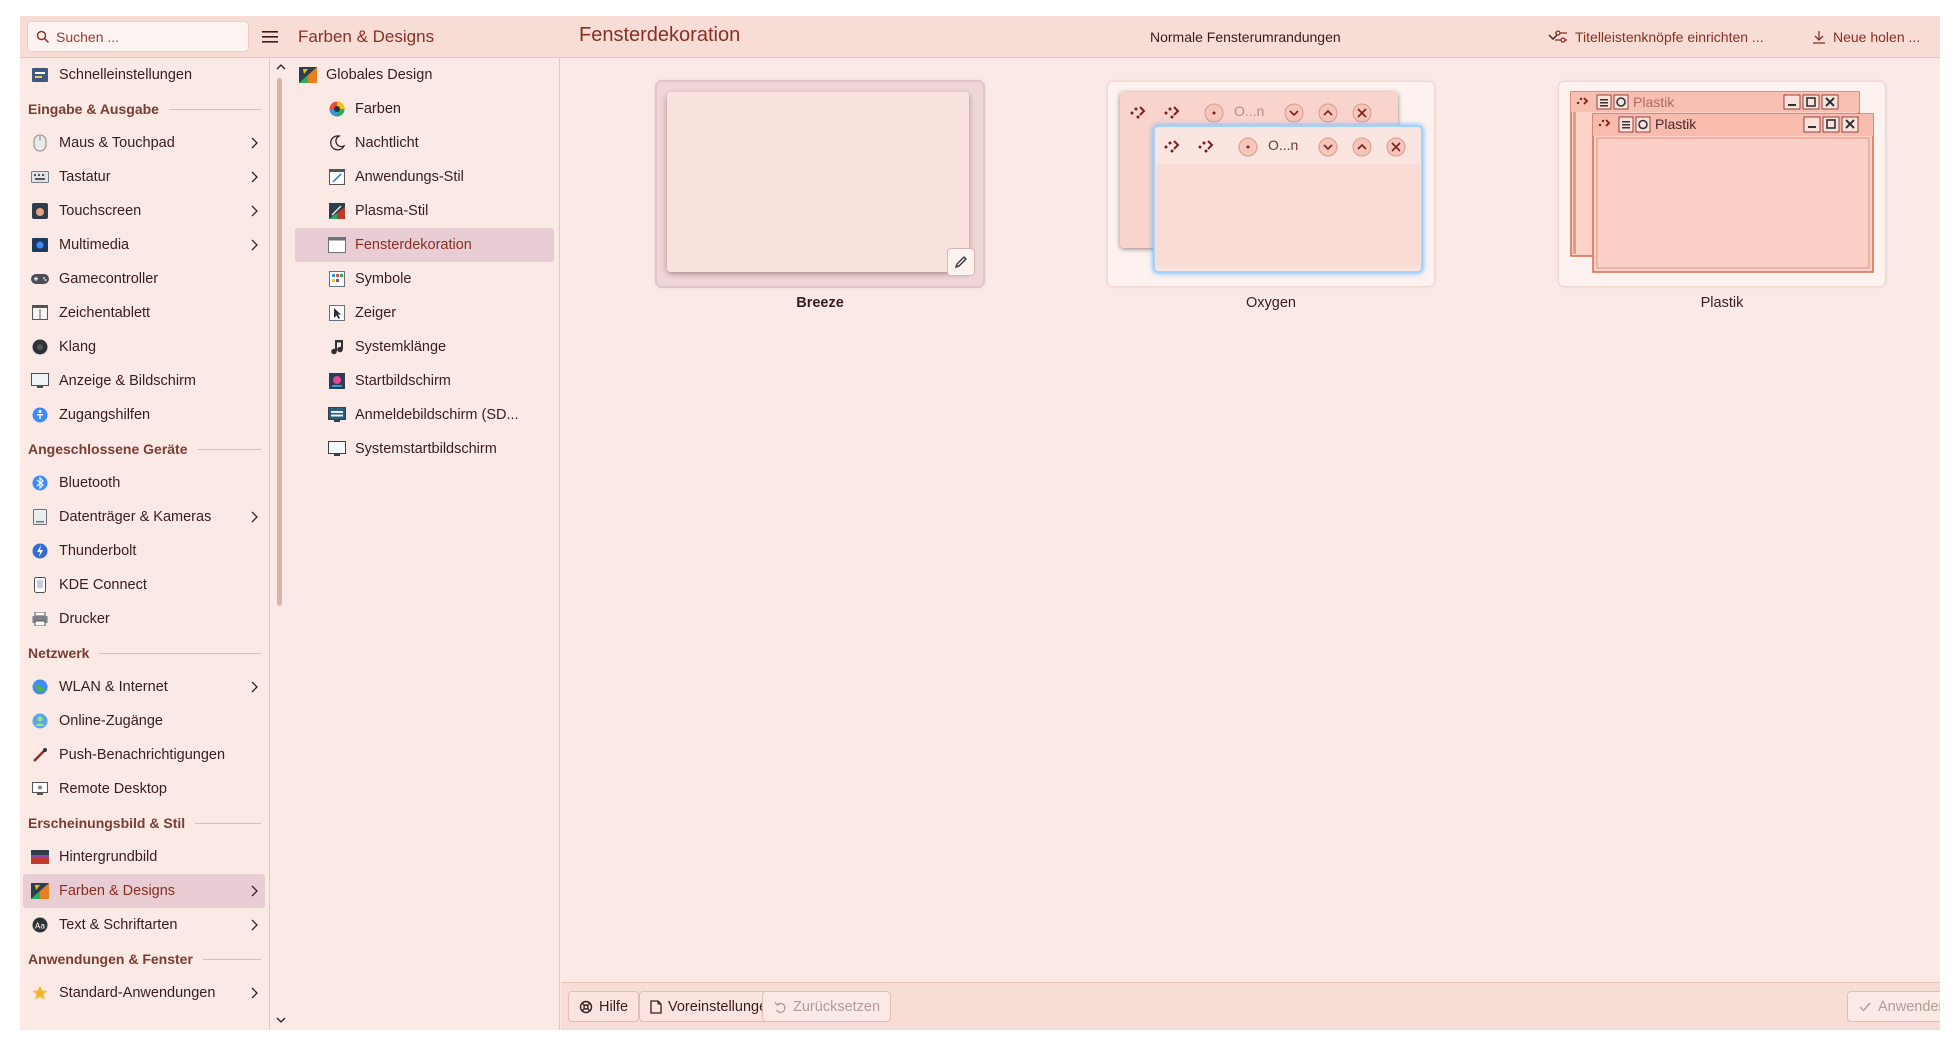  Describe the element at coordinates (424, 143) in the screenshot. I see `category-item-night-light: Nachtlicht` at that location.